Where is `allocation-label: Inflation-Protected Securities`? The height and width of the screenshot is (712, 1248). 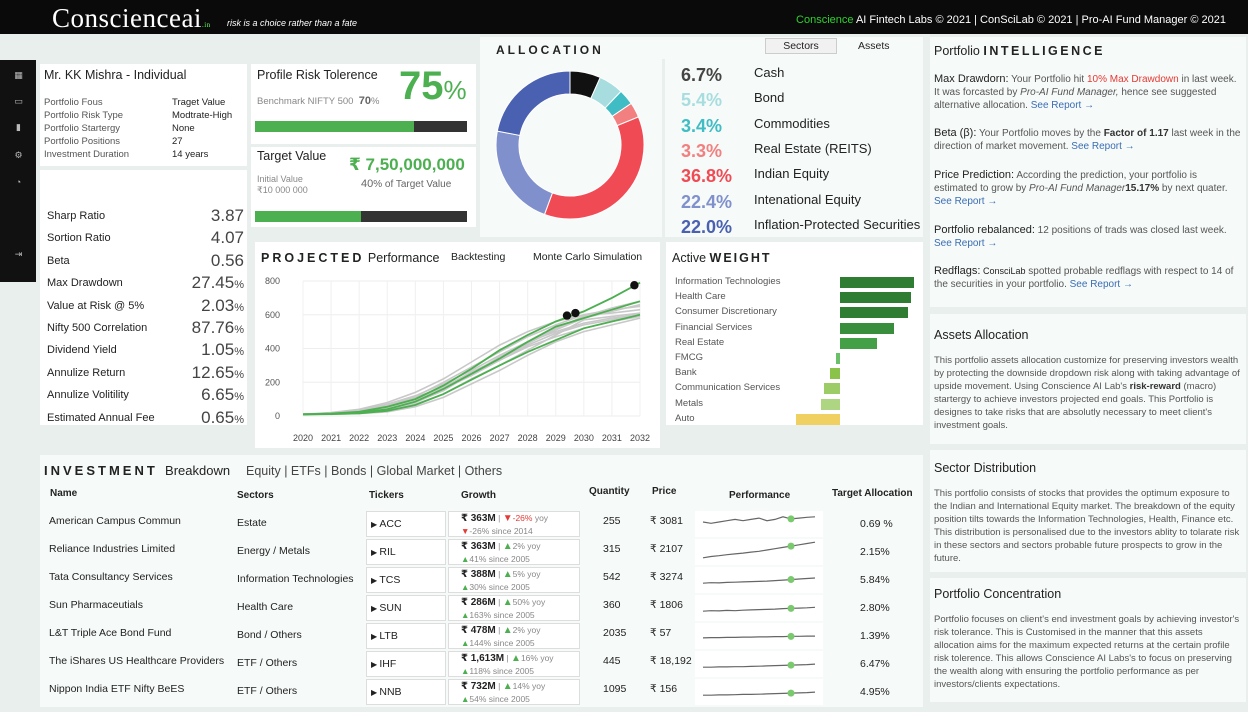 allocation-label: Inflation-Protected Securities is located at coordinates (837, 224).